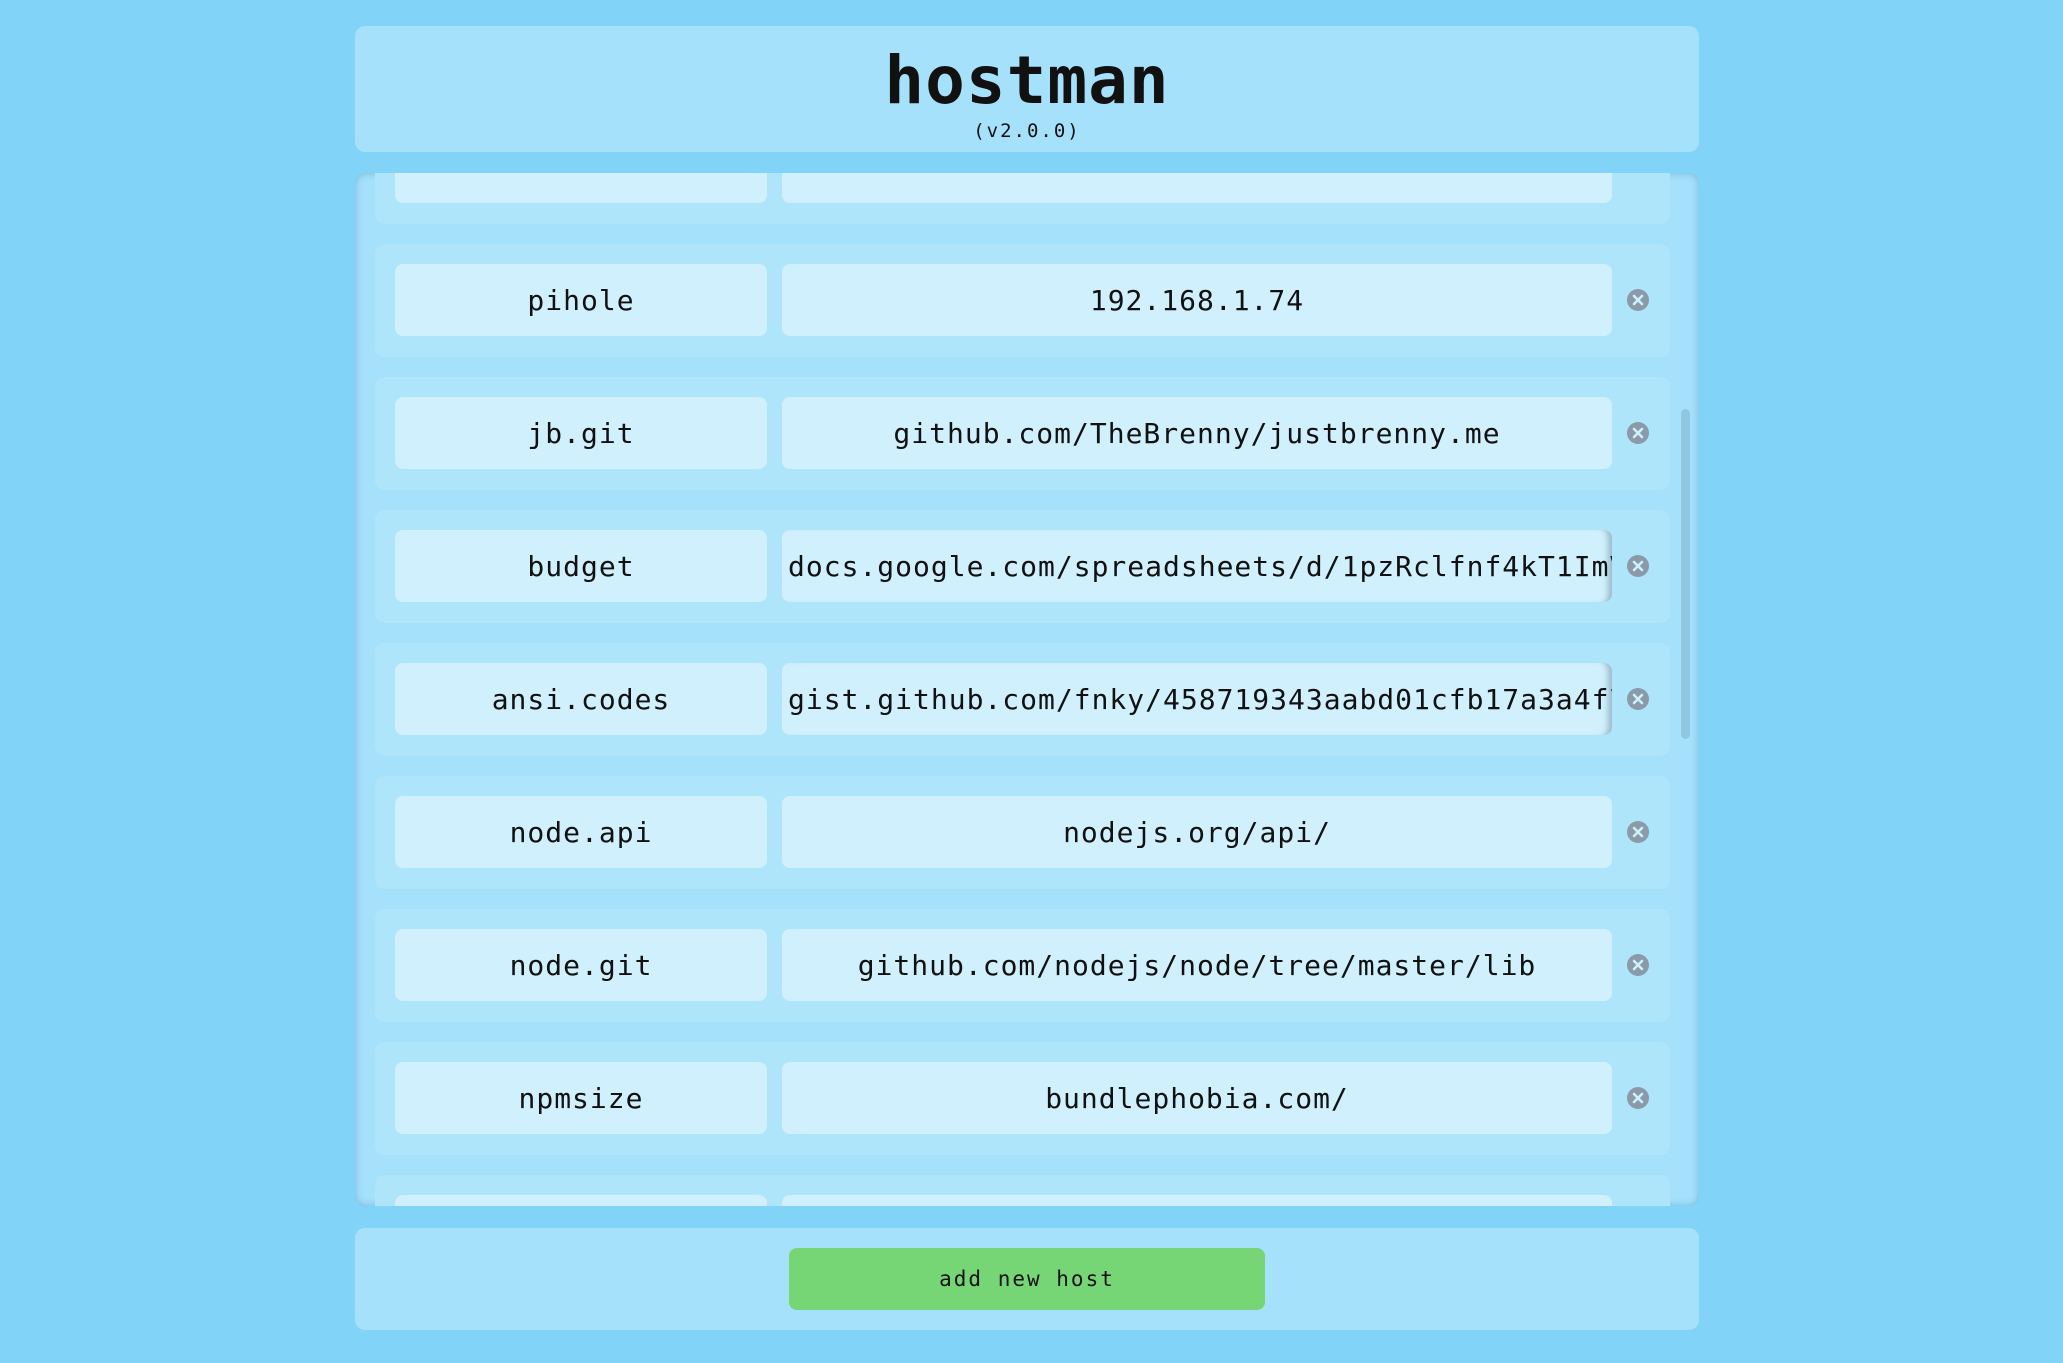  I want to click on host-name-field: pihole, so click(581, 300).